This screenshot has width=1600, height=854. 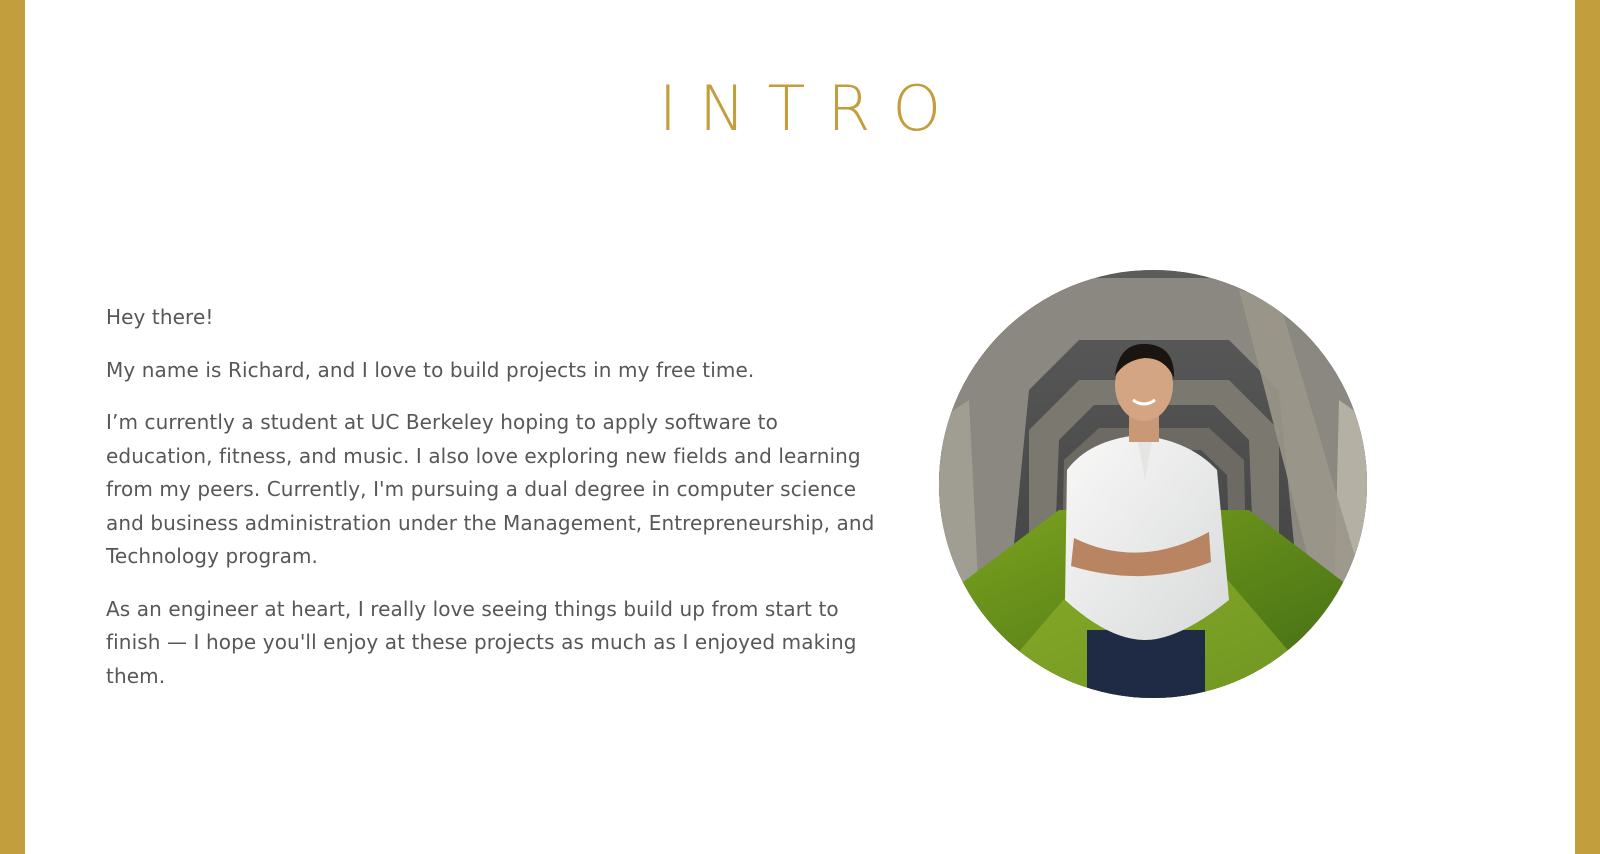 What do you see at coordinates (811, 108) in the screenshot?
I see `section-title: INTRO` at bounding box center [811, 108].